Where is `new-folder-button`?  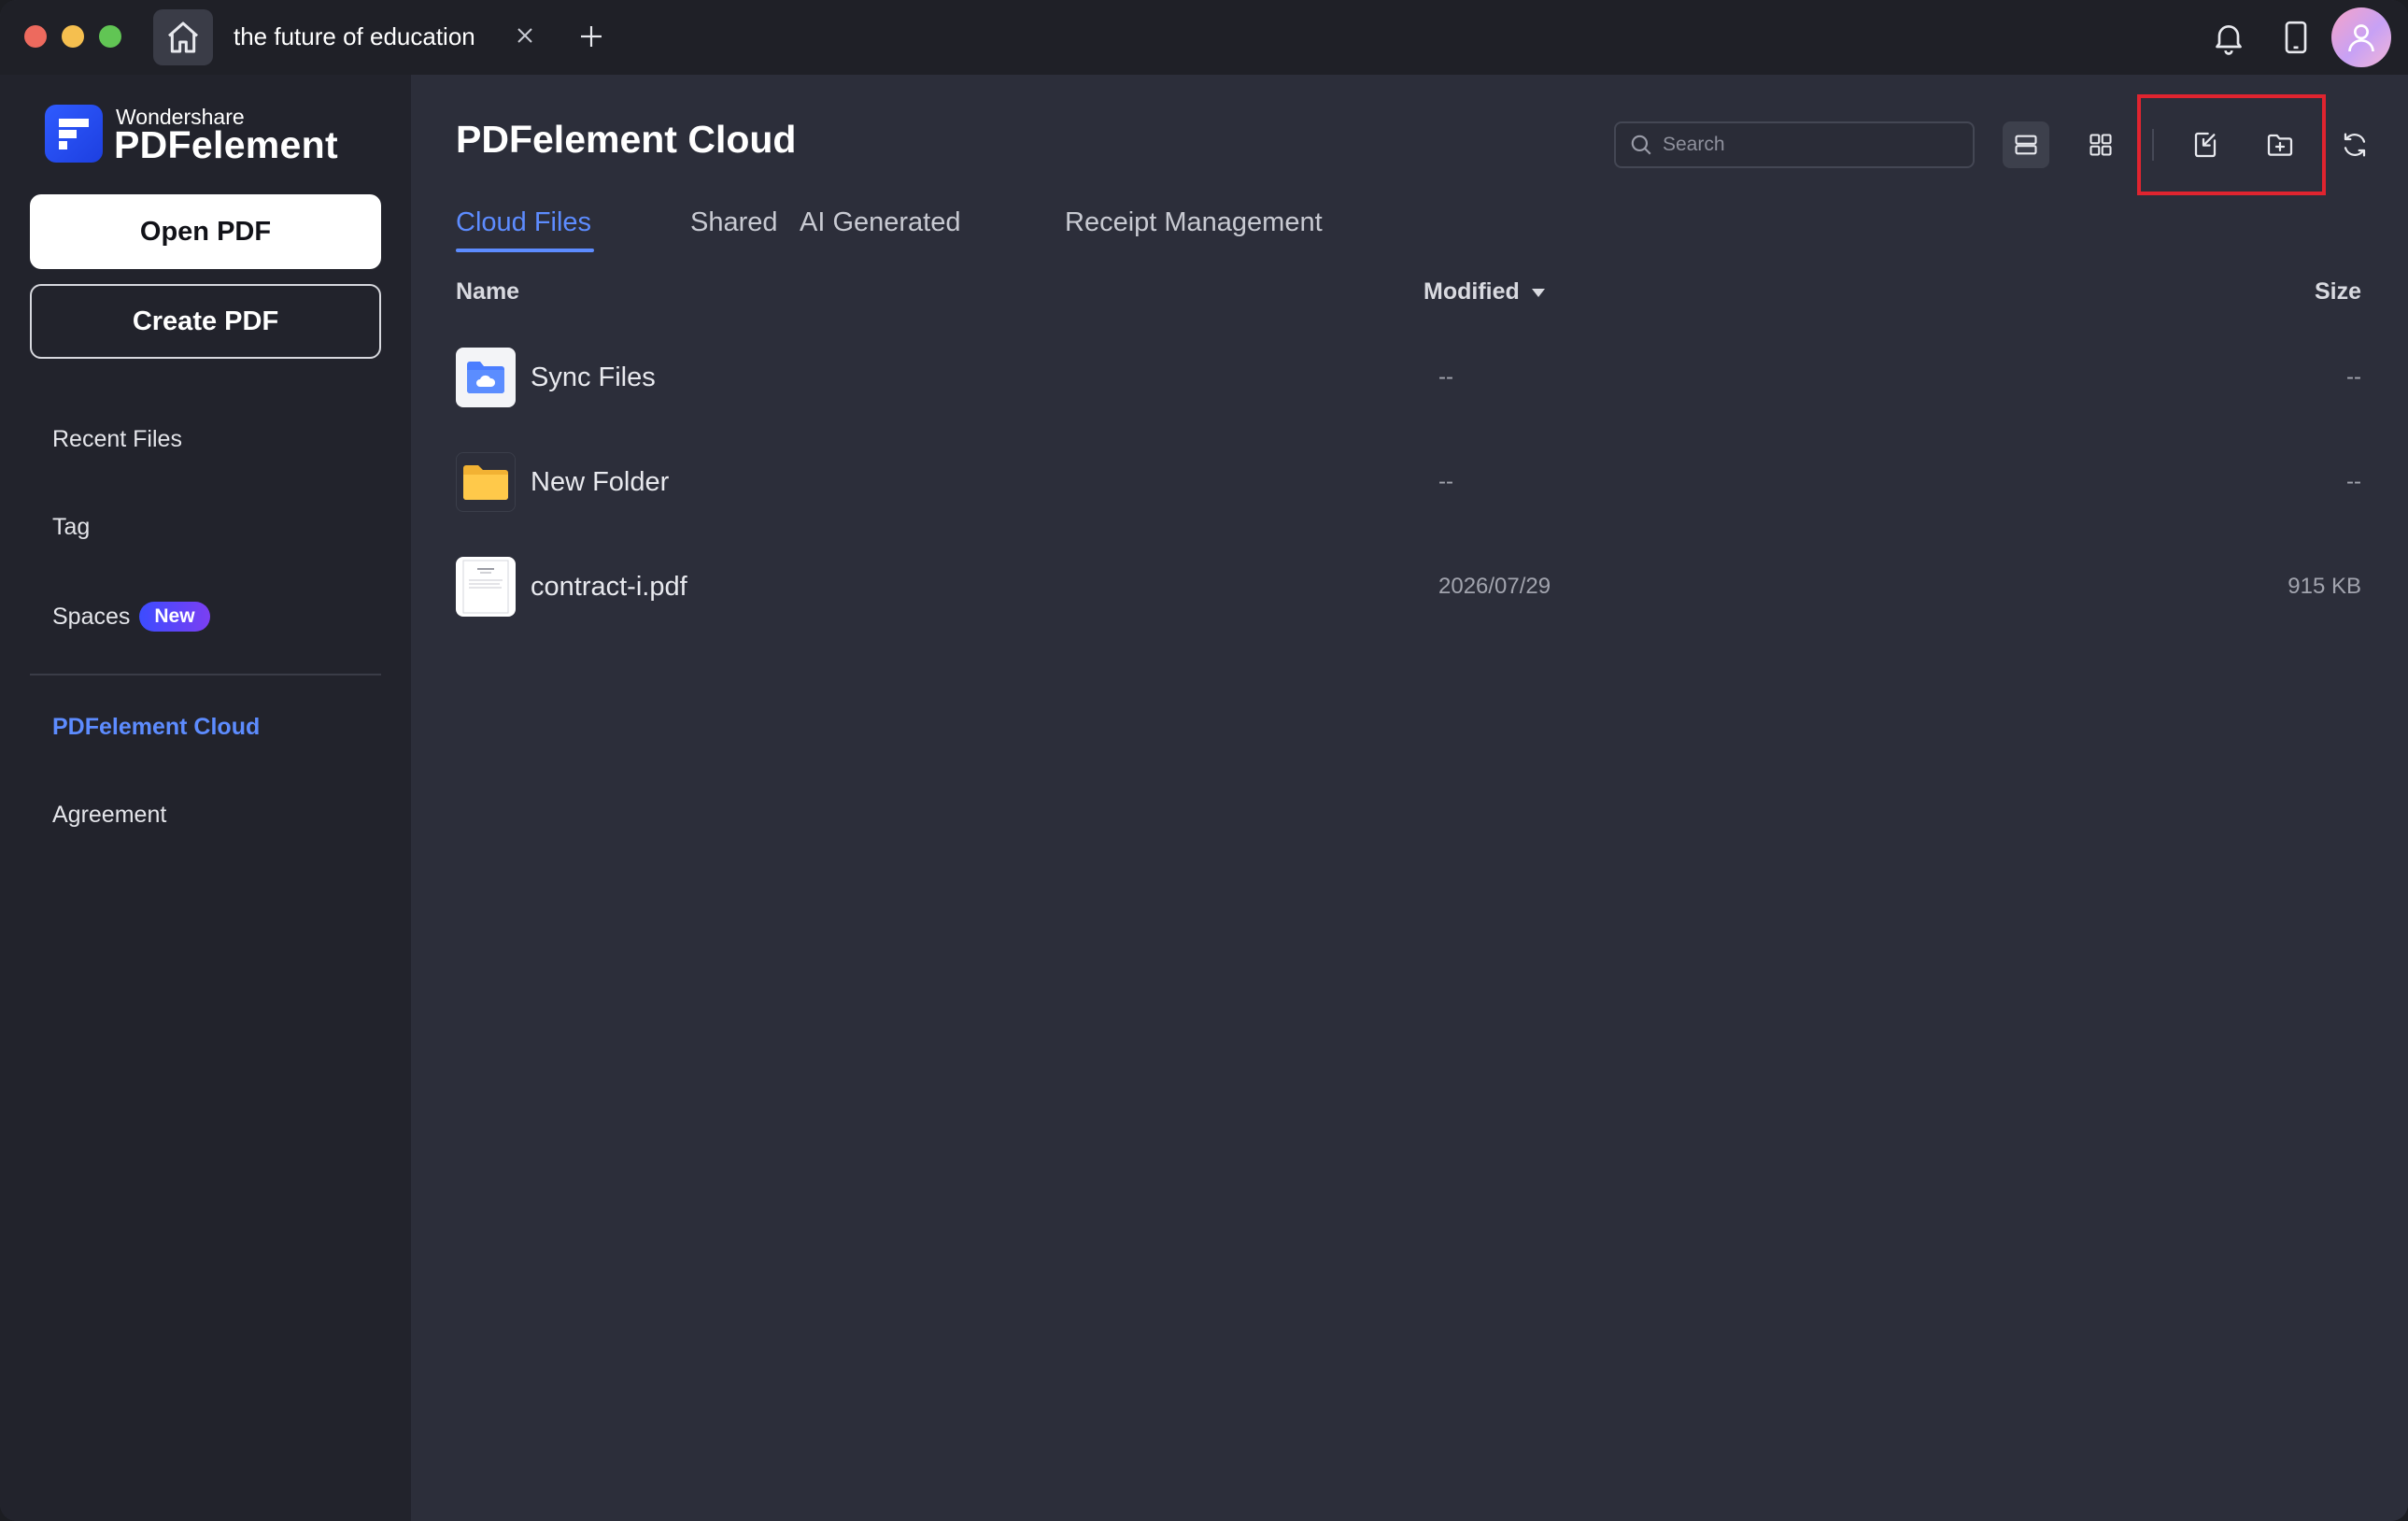 new-folder-button is located at coordinates (2280, 144).